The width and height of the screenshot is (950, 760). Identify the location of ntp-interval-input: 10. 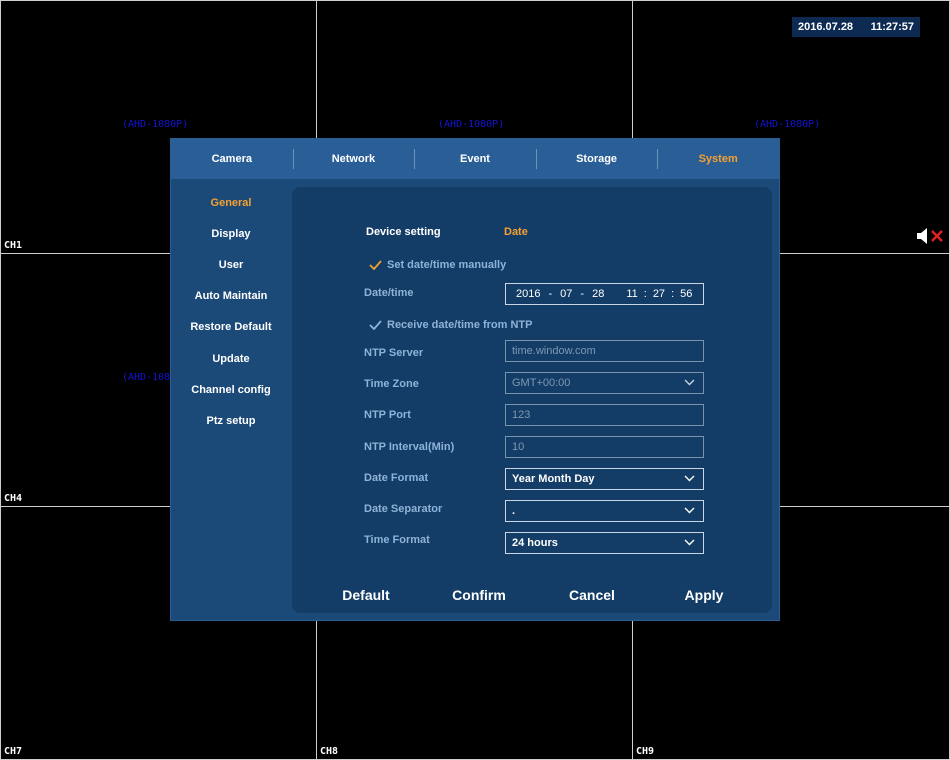
(604, 447).